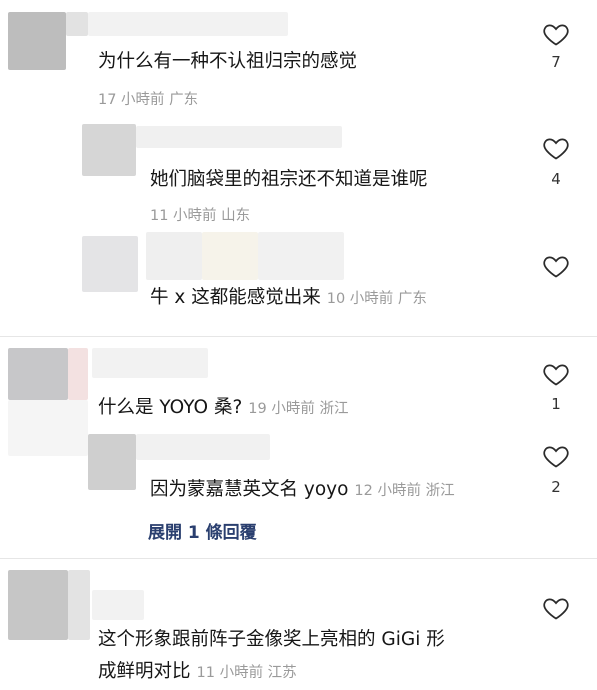 The height and width of the screenshot is (690, 597). Describe the element at coordinates (302, 489) in the screenshot. I see `reply-text: 因为蒙嘉慧英文名 yoyo 12 小時前 浙江` at that location.